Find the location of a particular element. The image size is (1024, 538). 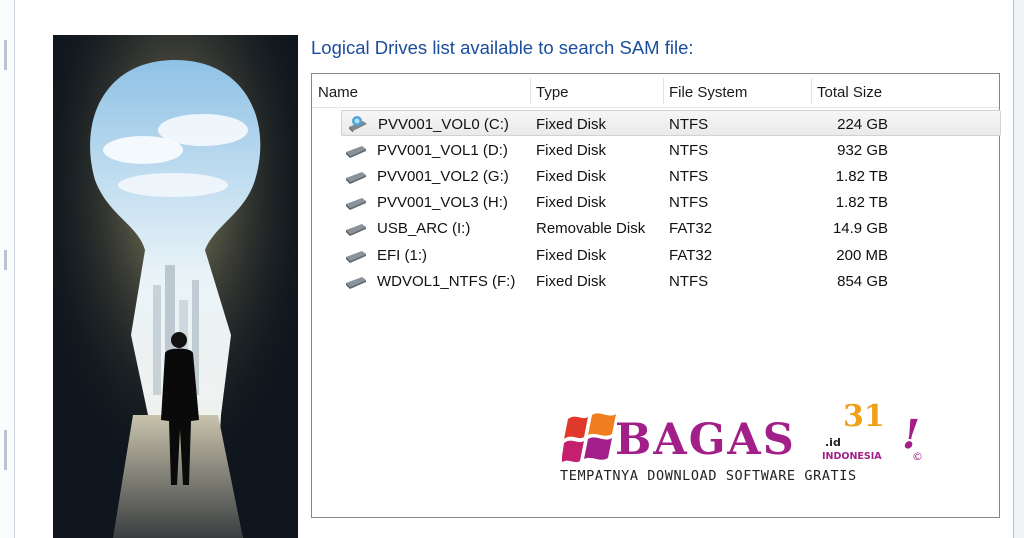

drive-name: WDVOL1_NTFS (F:) is located at coordinates (446, 281).